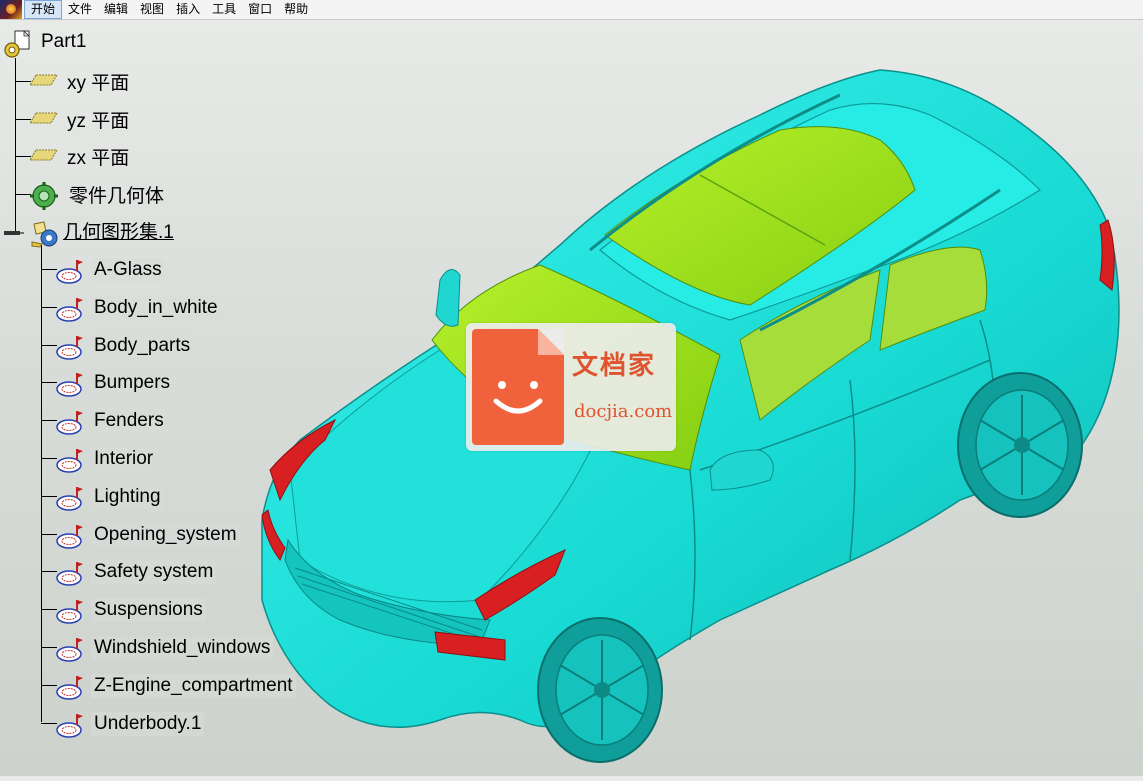 The image size is (1143, 781). I want to click on watermark-logo: 文档家 docjia.com, so click(571, 387).